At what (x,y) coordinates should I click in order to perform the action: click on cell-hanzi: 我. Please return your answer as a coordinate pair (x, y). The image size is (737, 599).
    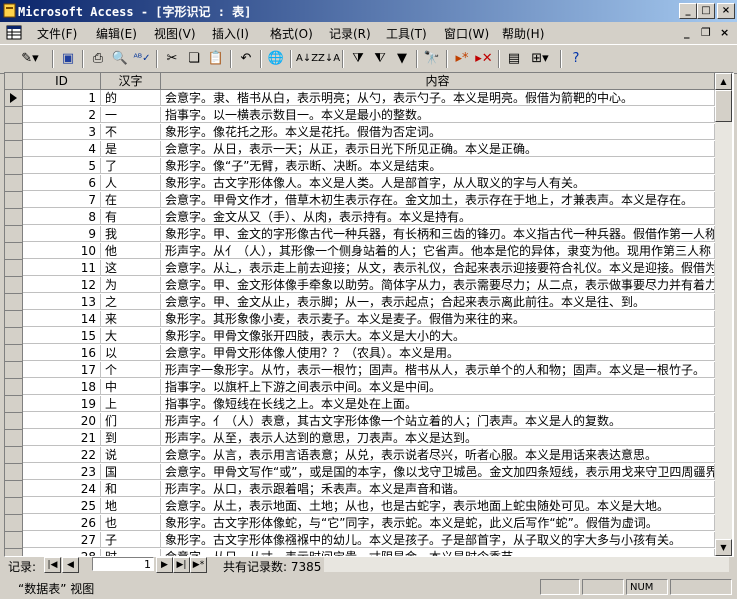
    Looking at the image, I should click on (131, 234).